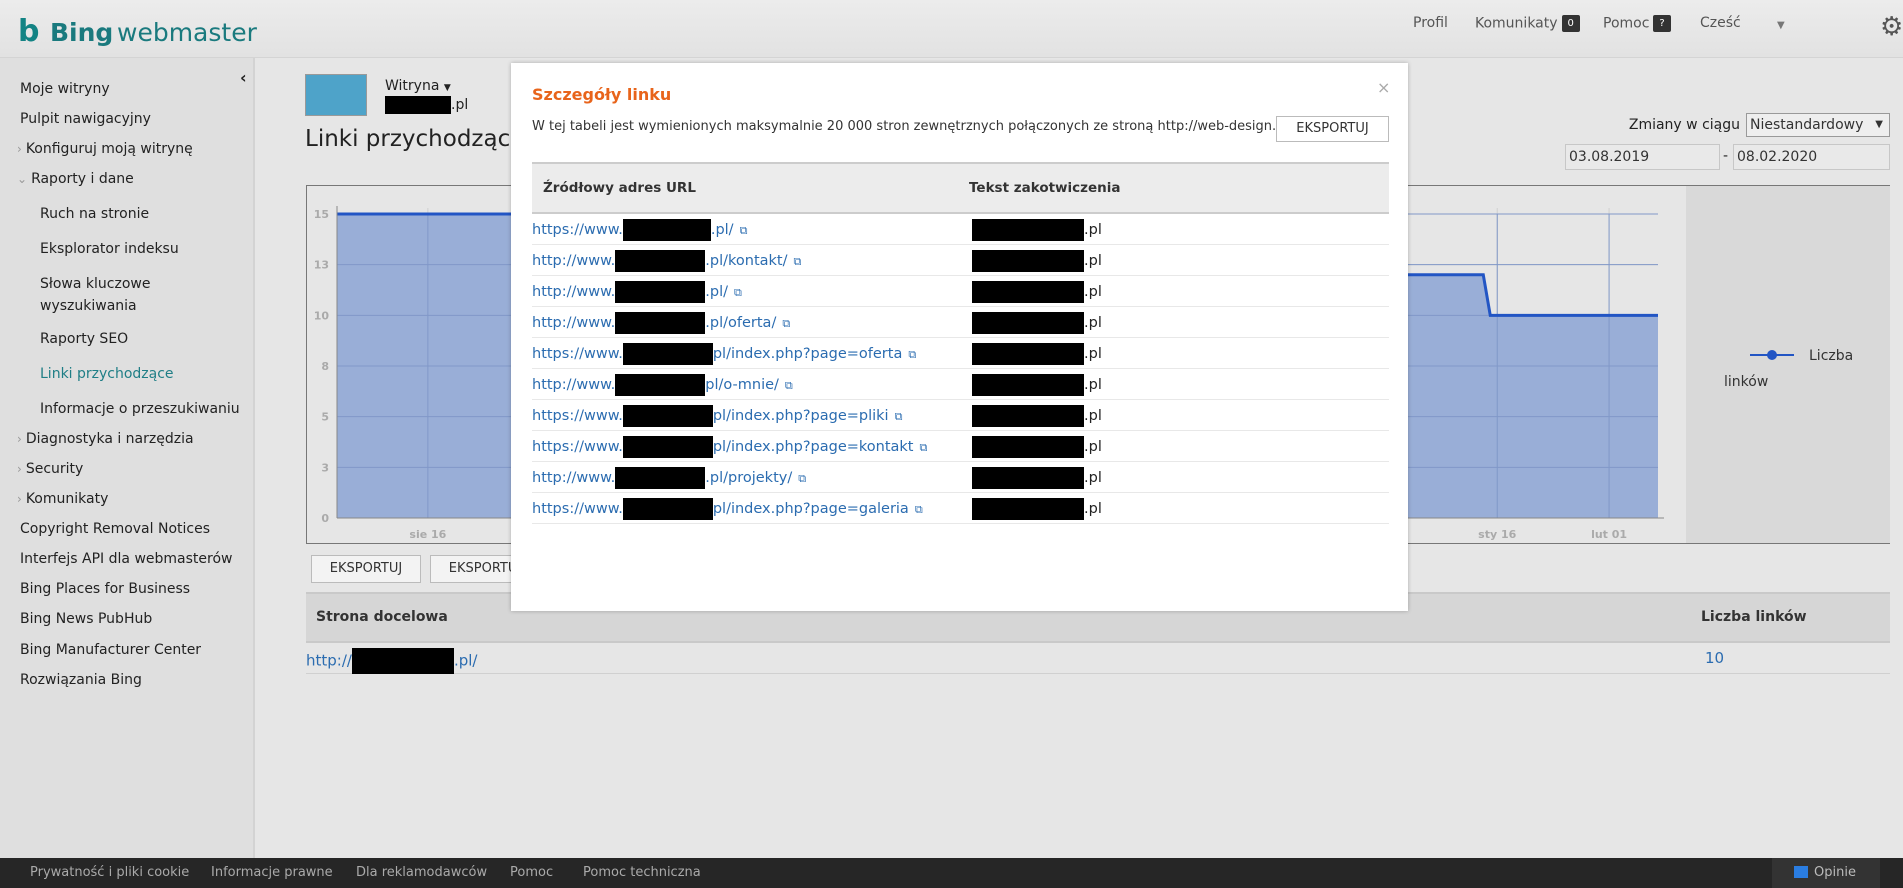 Image resolution: width=1903 pixels, height=888 pixels. I want to click on sidebar-item-label: Ruch na stronie, so click(95, 214).